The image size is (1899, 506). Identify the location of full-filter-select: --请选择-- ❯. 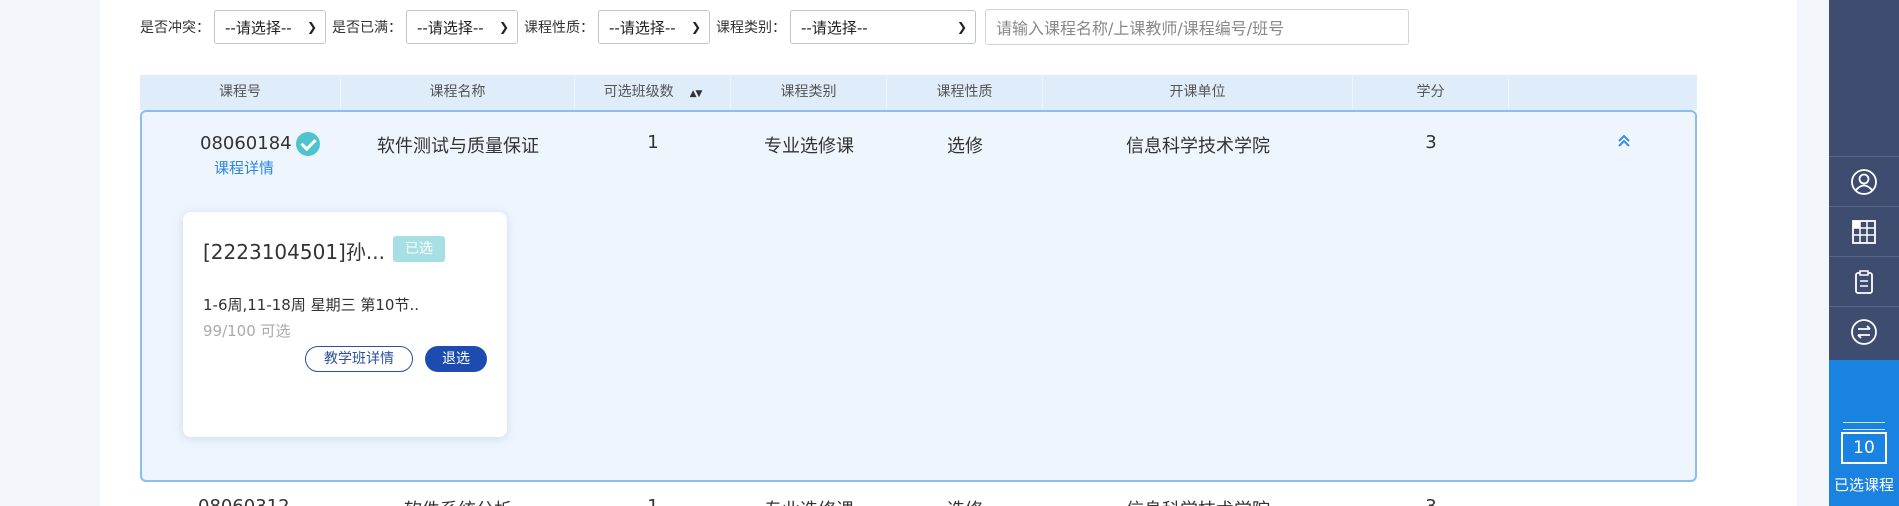
(462, 27).